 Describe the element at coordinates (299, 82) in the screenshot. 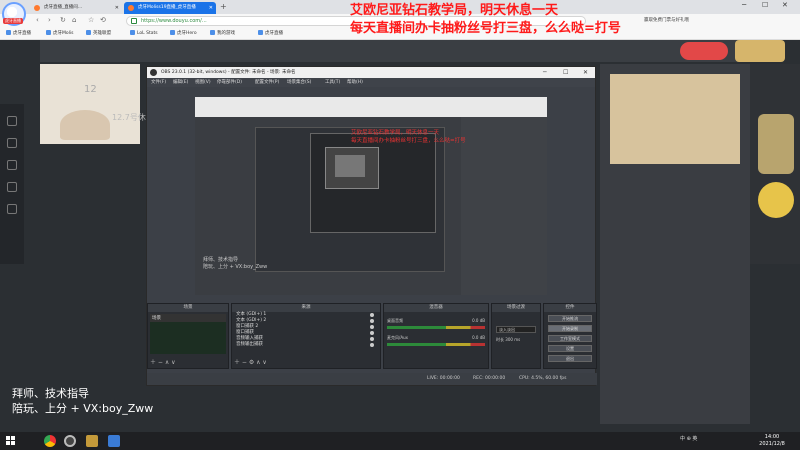

I see `menu-scene-collection: 场景集合(S)` at that location.